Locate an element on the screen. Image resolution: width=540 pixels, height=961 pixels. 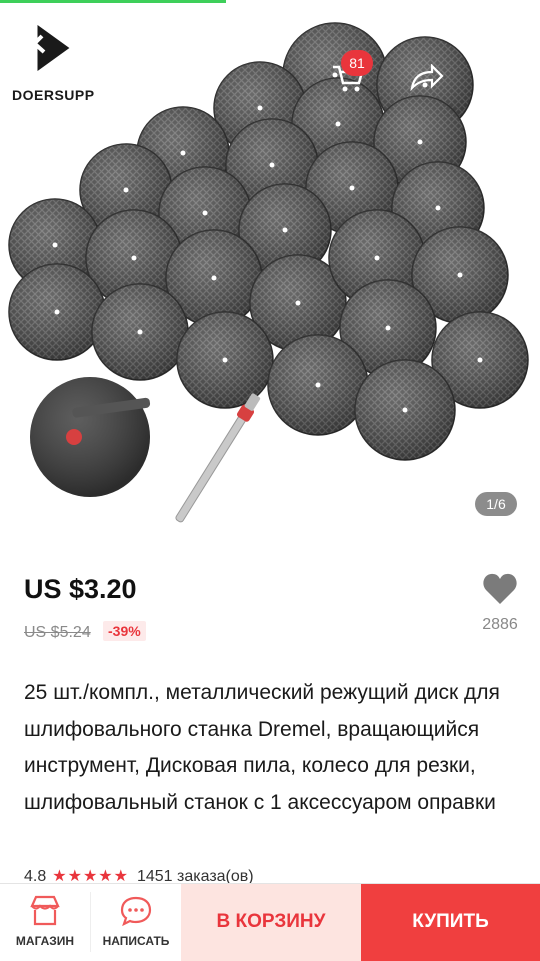
image-counter: 1/6 is located at coordinates (496, 504).